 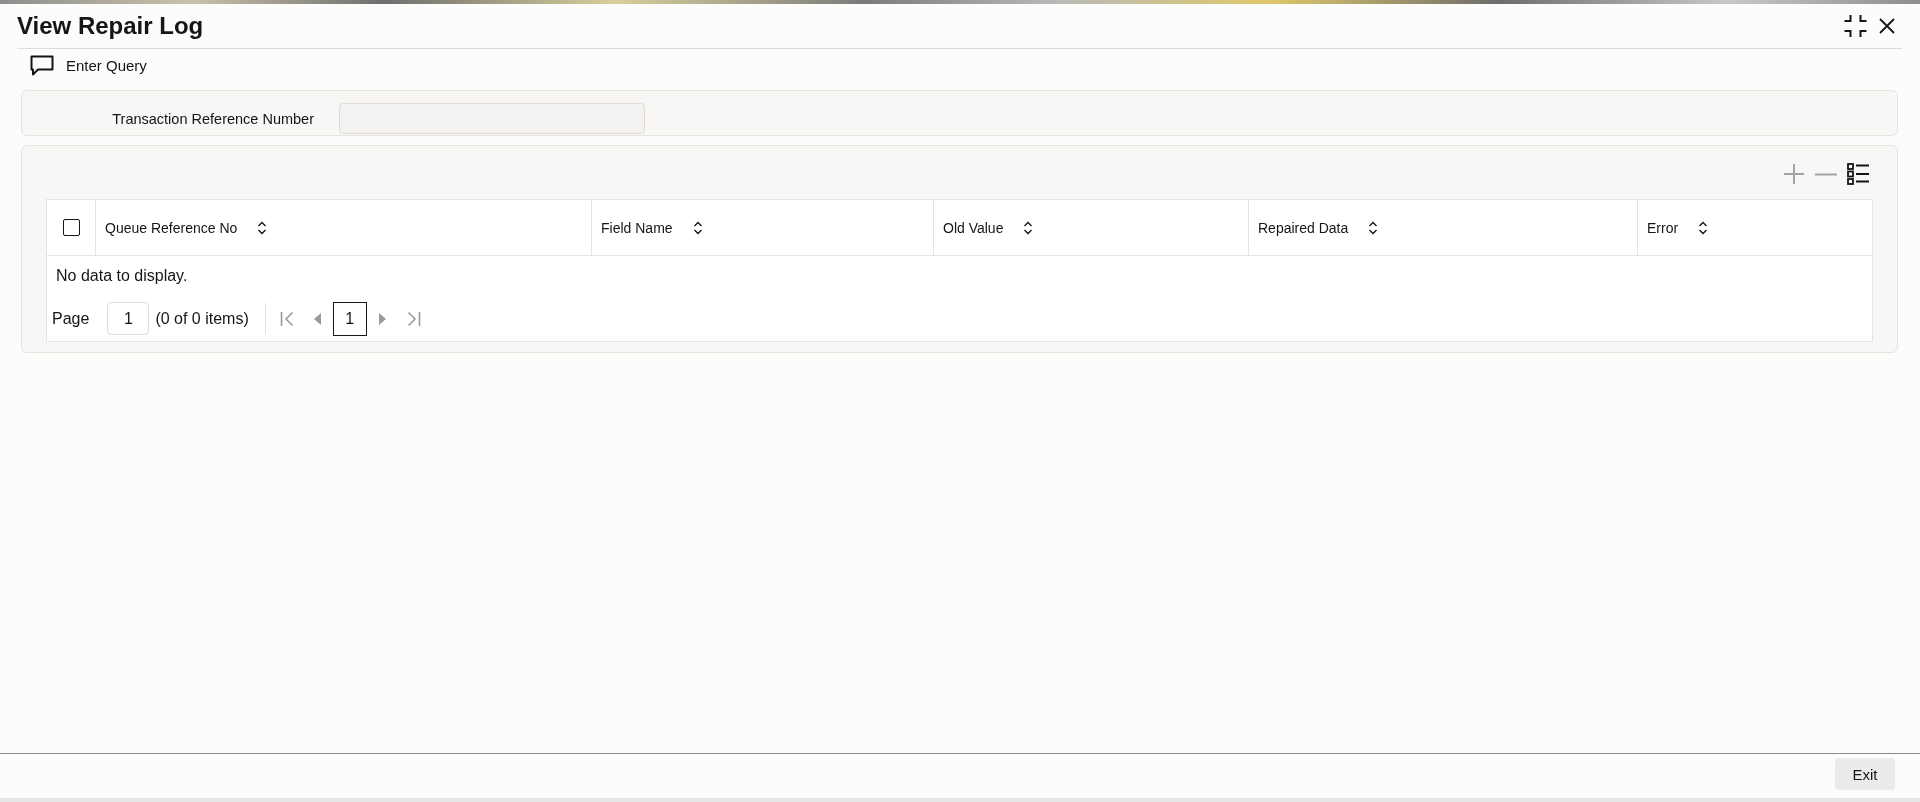 I want to click on column-header: Old Value, so click(x=1090, y=227).